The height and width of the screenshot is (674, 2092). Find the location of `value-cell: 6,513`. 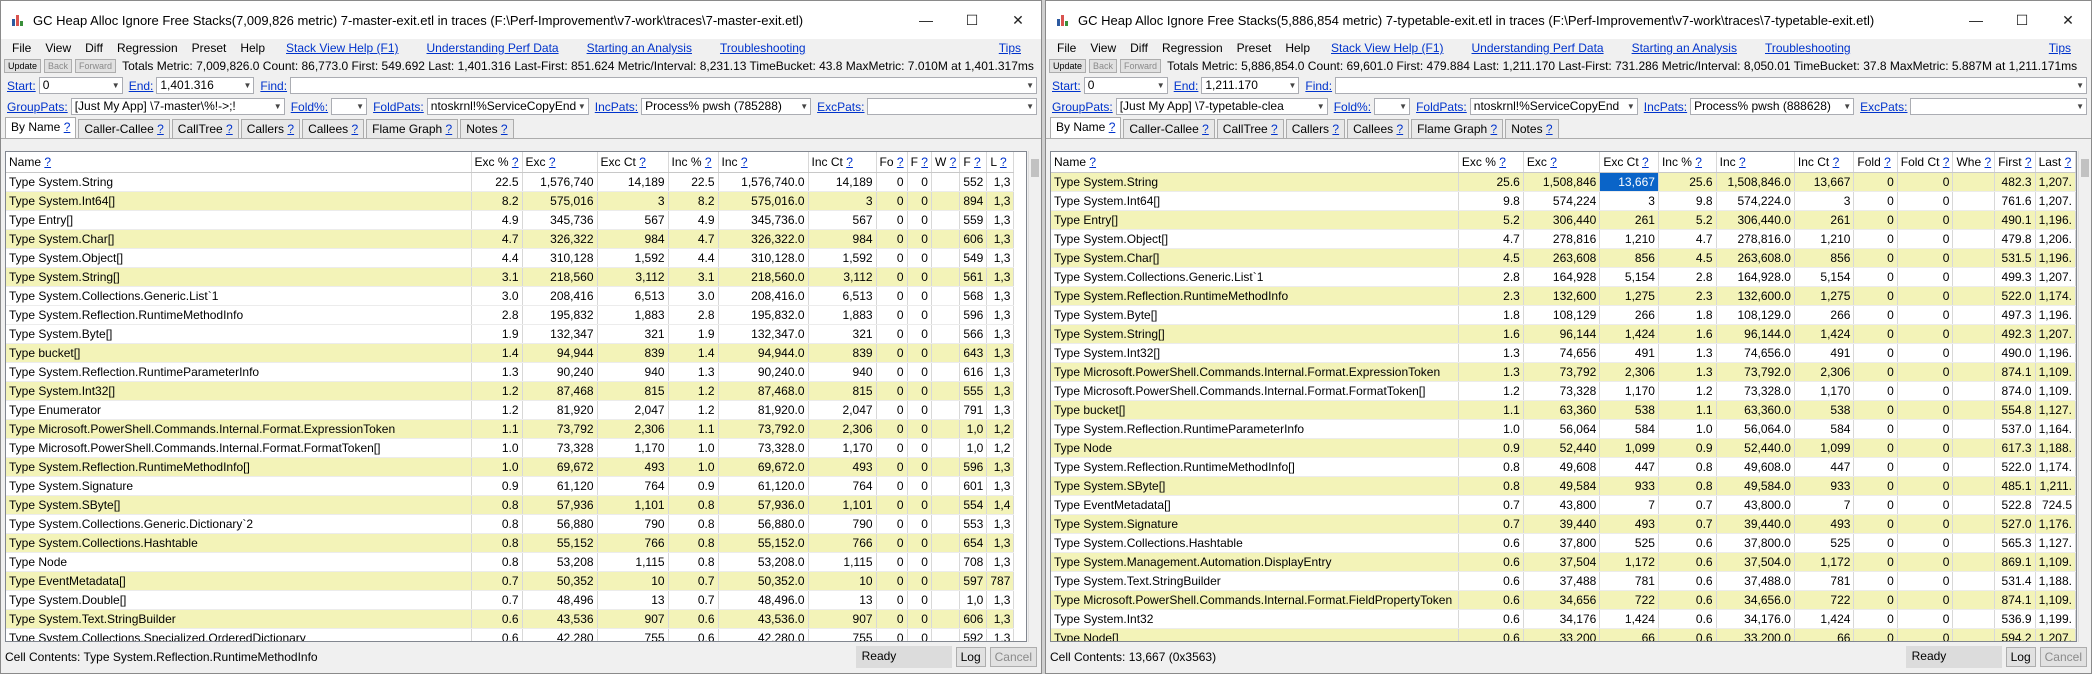

value-cell: 6,513 is located at coordinates (842, 296).